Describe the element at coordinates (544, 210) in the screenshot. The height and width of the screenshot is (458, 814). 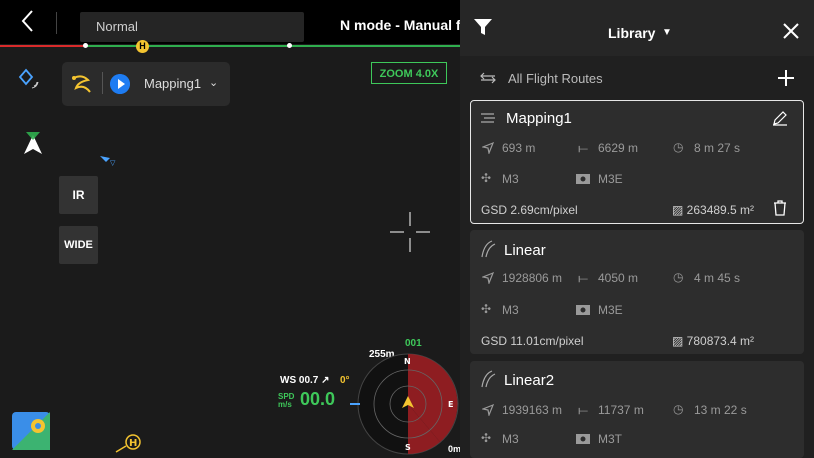
I see `gsd-value: 2.69cm/pixel` at that location.